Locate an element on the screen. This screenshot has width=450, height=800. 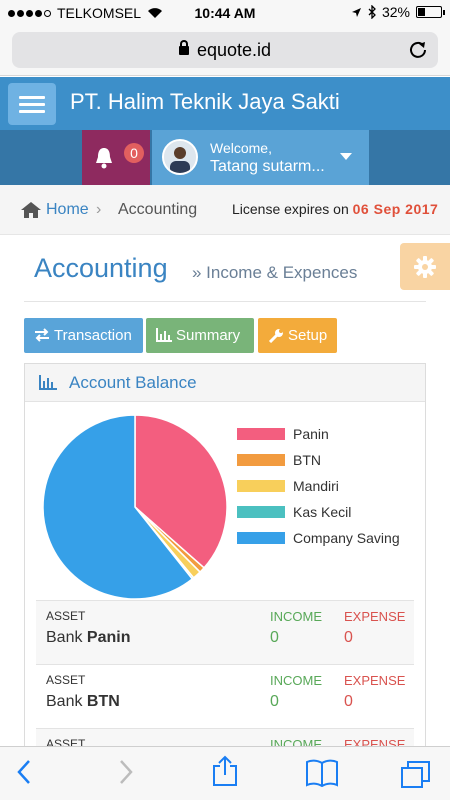
legend-label: Mandiri is located at coordinates (316, 486).